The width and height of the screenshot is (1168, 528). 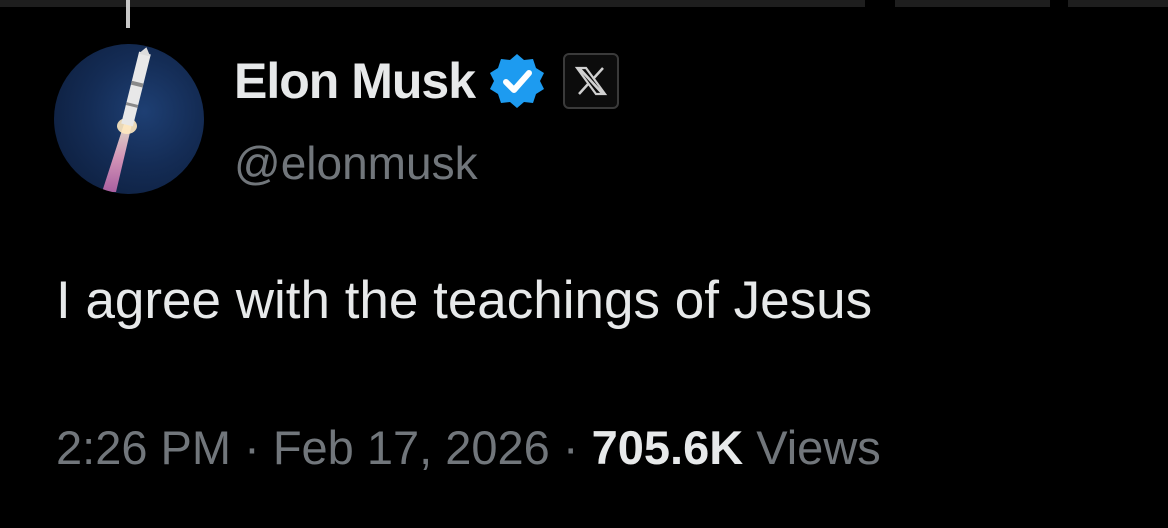 I want to click on verified-badge-icon, so click(x=517, y=81).